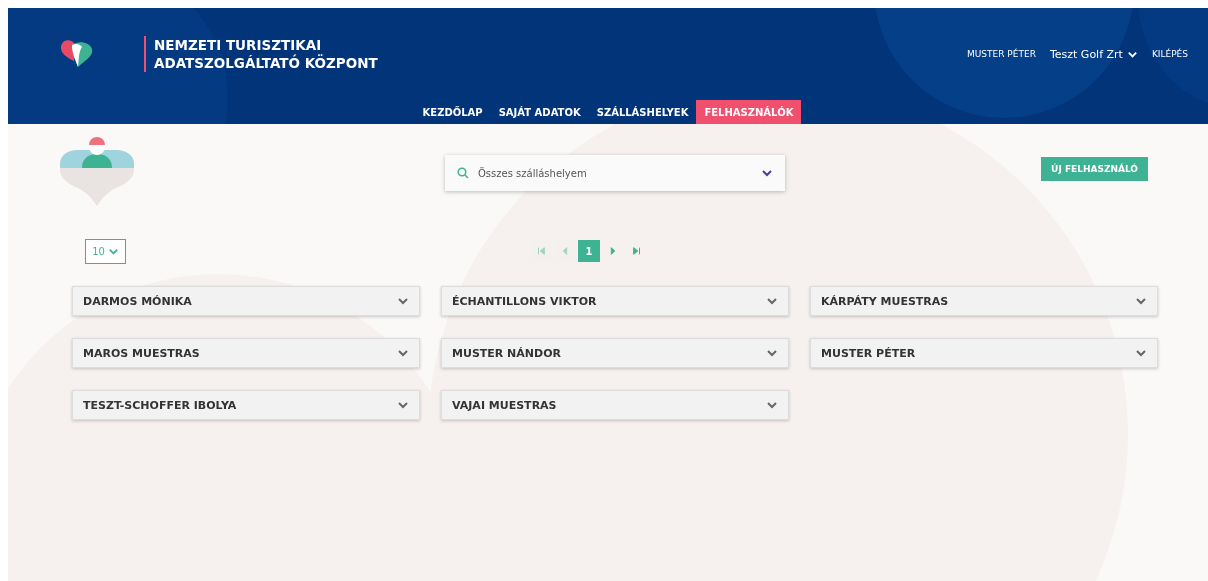 Image resolution: width=1208 pixels, height=581 pixels. I want to click on nav-tab: KEZDŐLAP, so click(452, 112).